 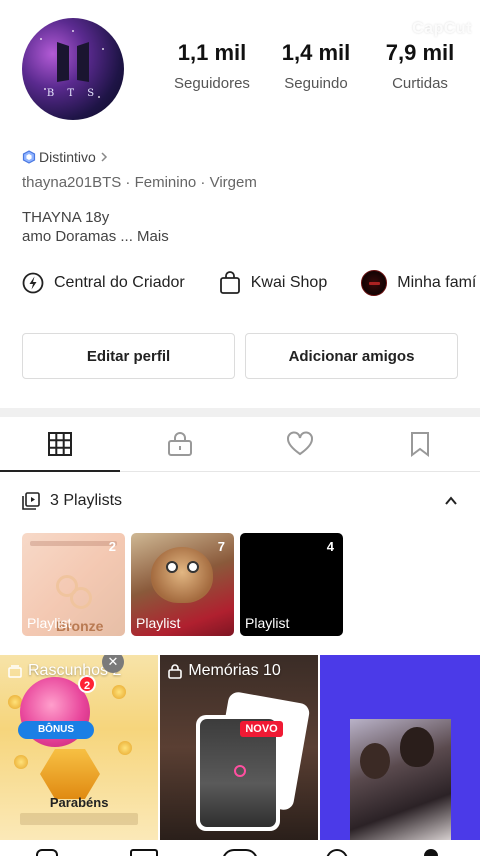 What do you see at coordinates (73, 62) in the screenshot?
I see `bts-logo-icon` at bounding box center [73, 62].